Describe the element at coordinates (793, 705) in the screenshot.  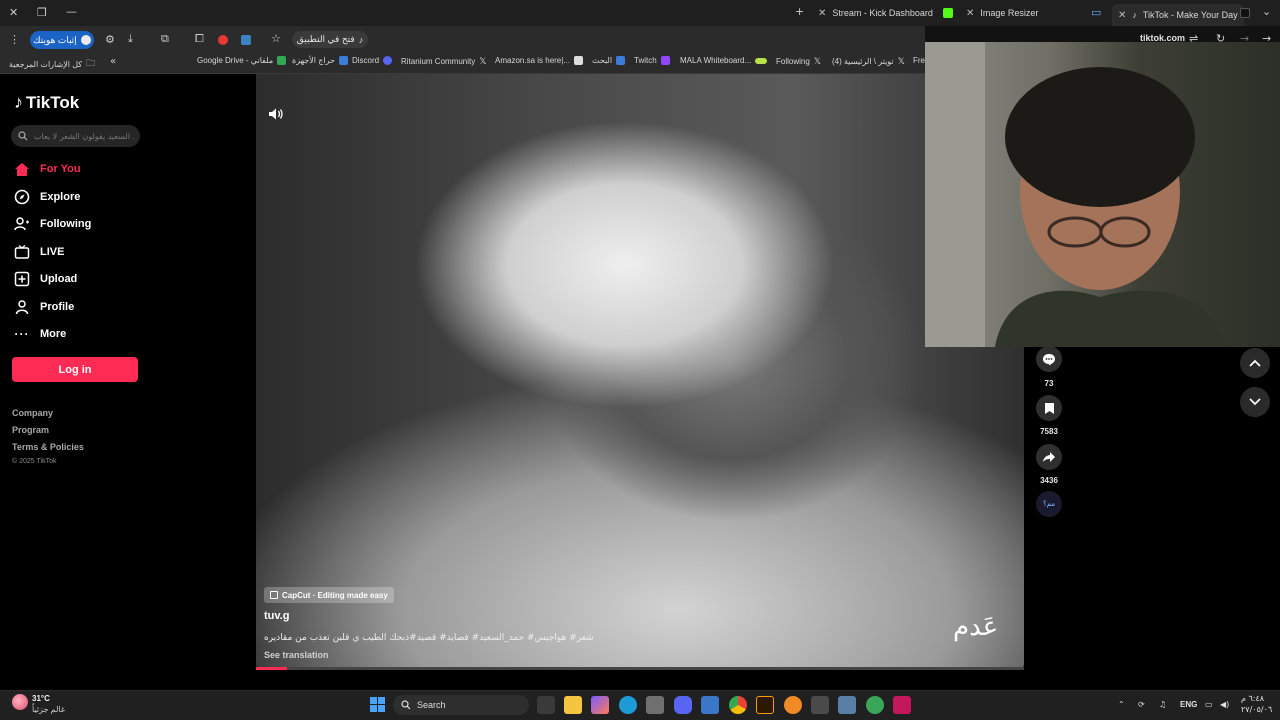
I see `blender-icon` at that location.